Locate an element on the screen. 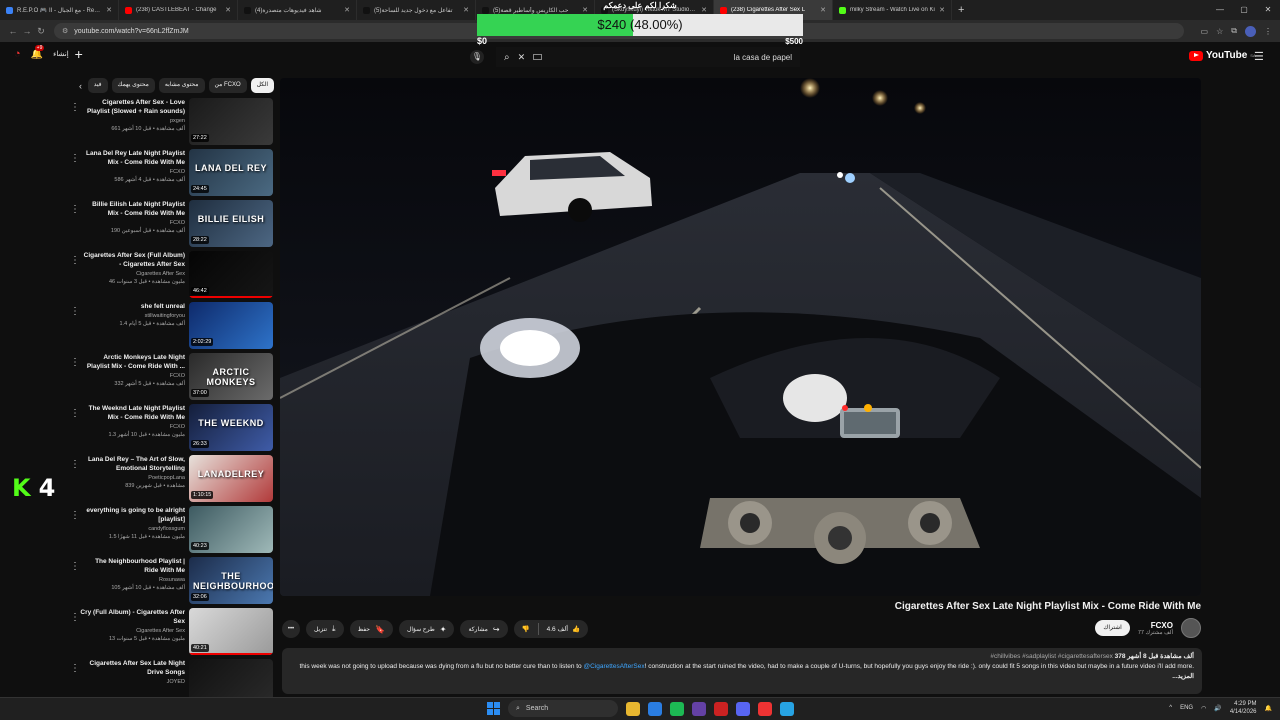 The image size is (1280, 720). recommendation-thumbnail: BILLIE EILISH 28:22 is located at coordinates (231, 223).